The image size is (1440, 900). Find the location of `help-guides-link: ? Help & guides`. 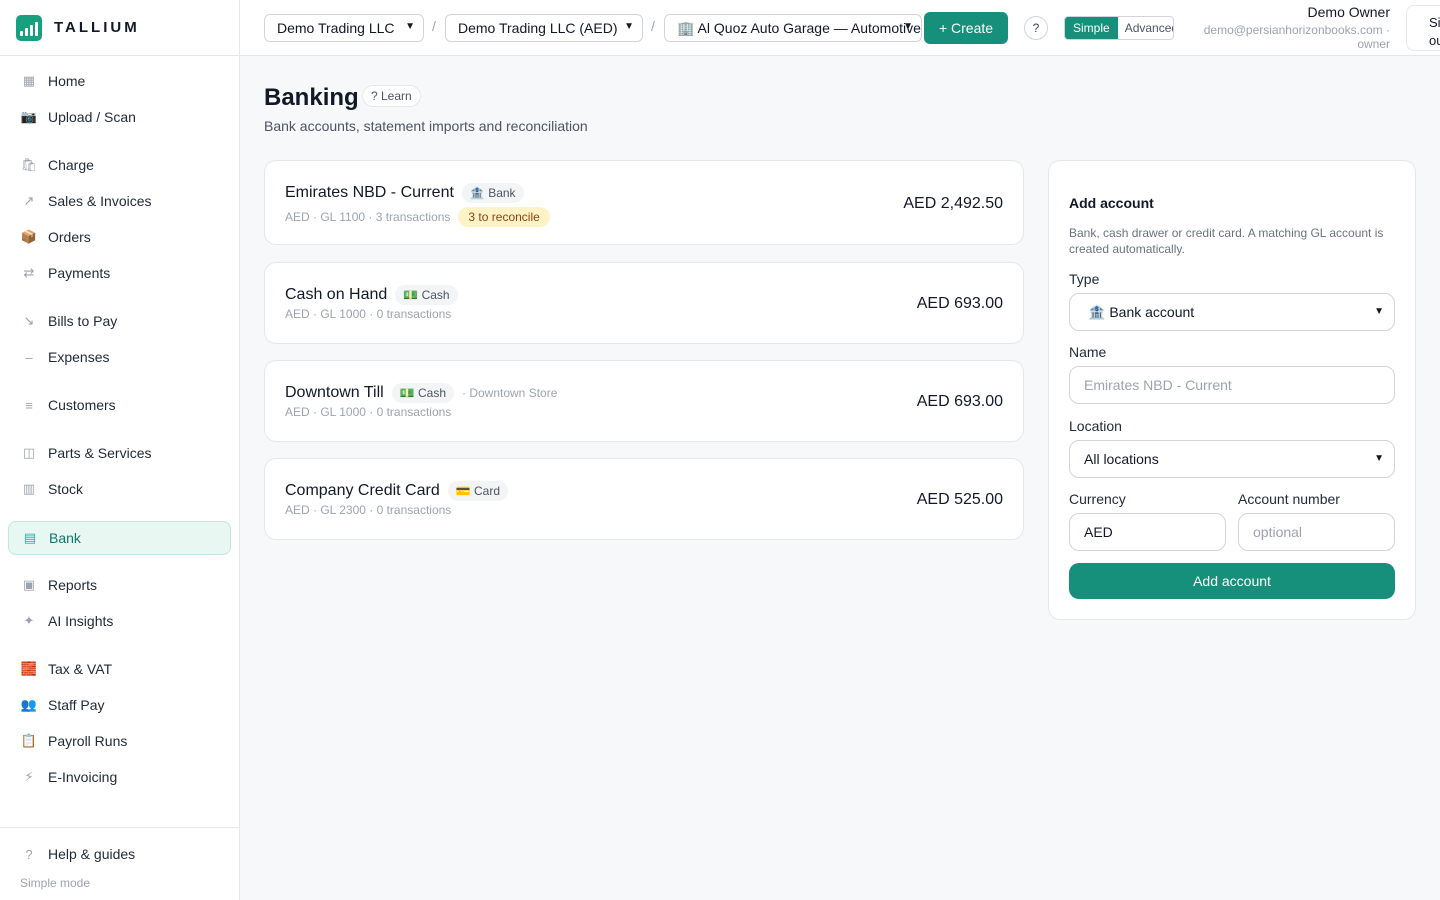

help-guides-link: ? Help & guides is located at coordinates (77, 854).